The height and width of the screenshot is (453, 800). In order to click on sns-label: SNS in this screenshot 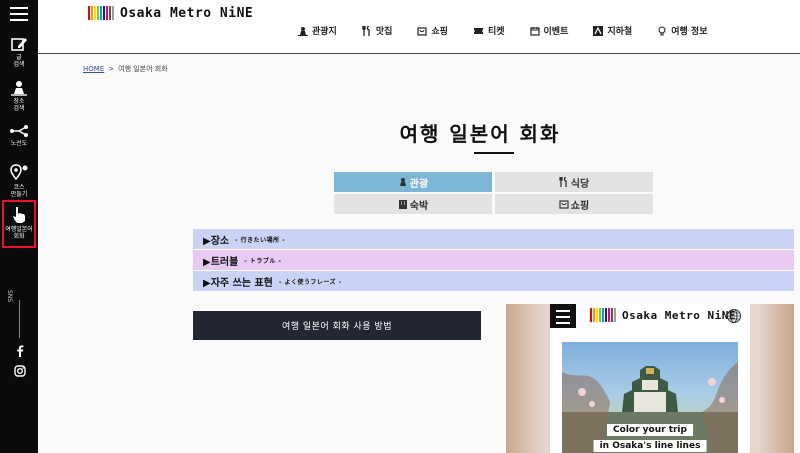, I will do `click(9, 296)`.